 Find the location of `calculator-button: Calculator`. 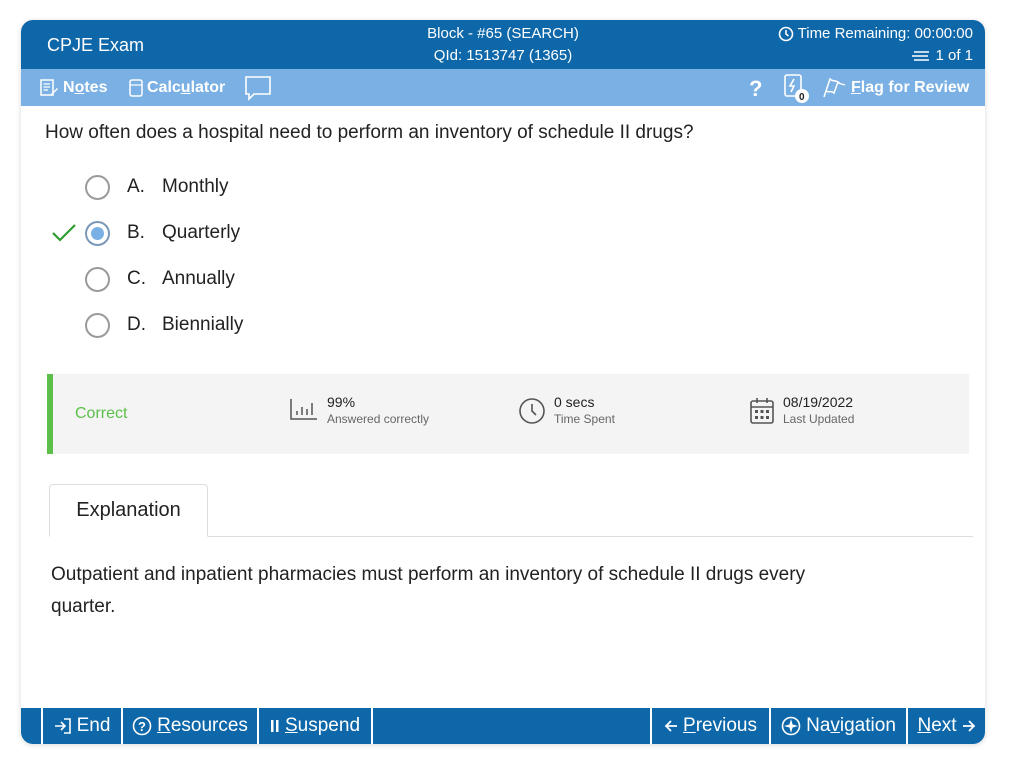

calculator-button: Calculator is located at coordinates (177, 87).